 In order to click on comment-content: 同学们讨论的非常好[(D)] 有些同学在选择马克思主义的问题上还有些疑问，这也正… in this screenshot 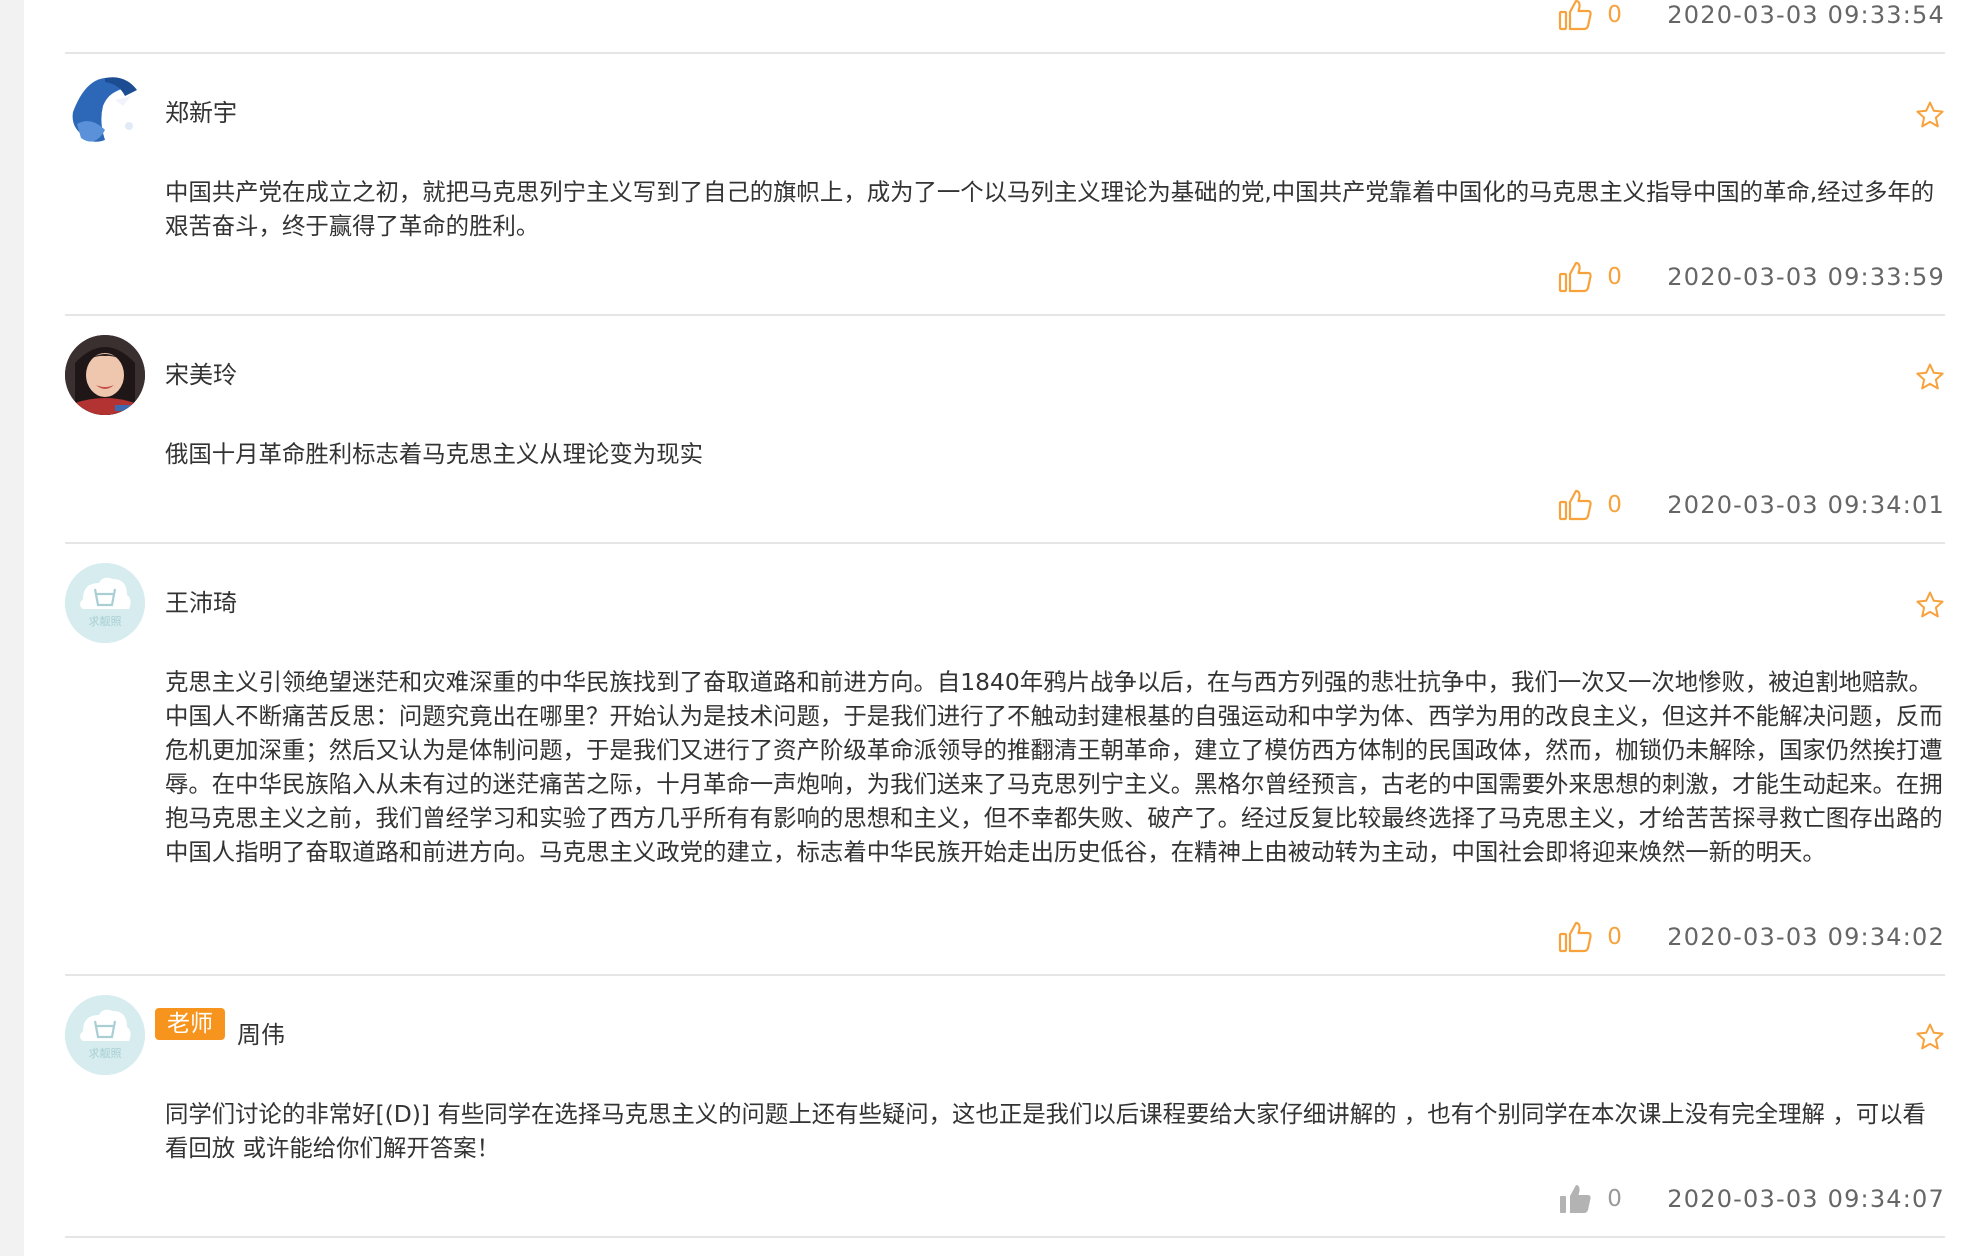, I will do `click(1045, 1131)`.